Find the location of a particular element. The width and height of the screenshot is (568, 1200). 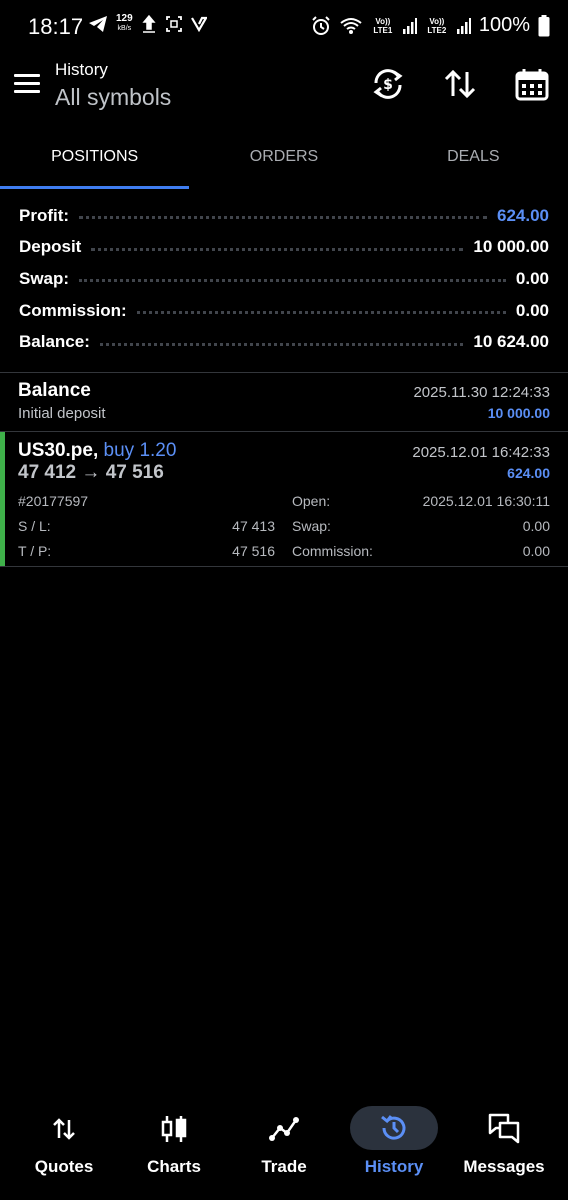

symbol-filter: All symbols is located at coordinates (113, 97).